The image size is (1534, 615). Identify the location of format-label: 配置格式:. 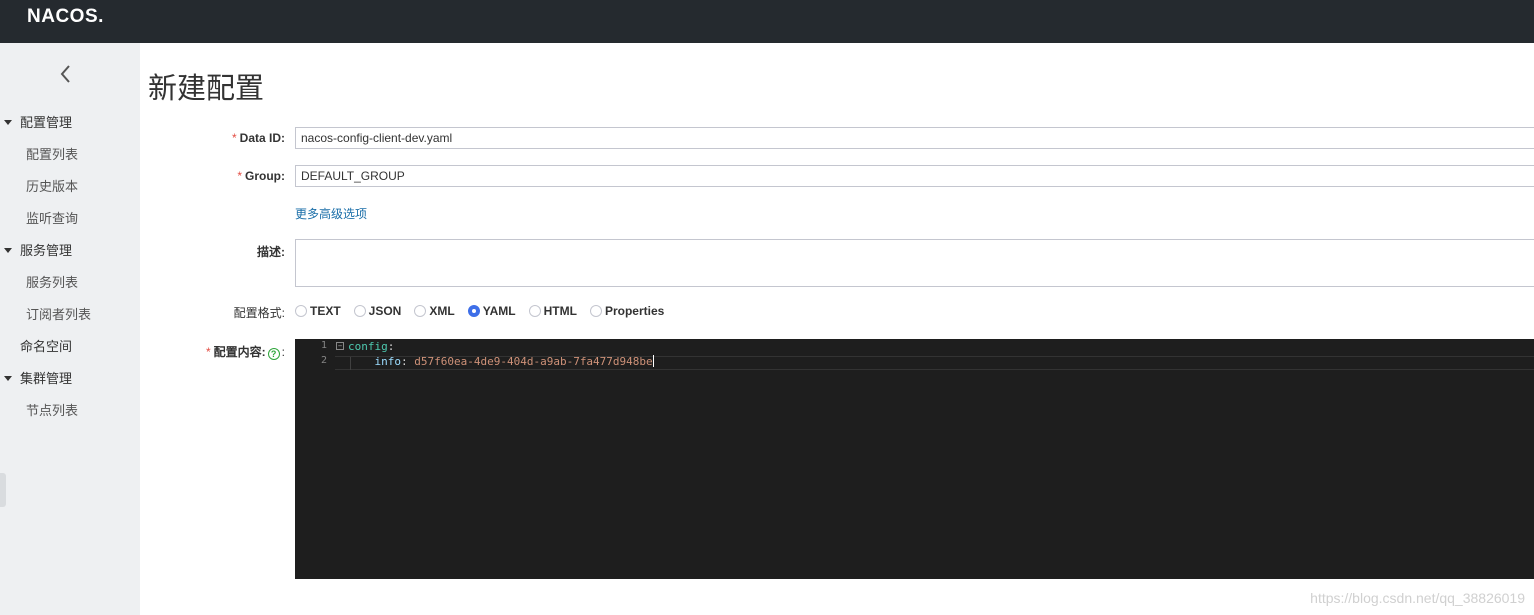
(259, 313).